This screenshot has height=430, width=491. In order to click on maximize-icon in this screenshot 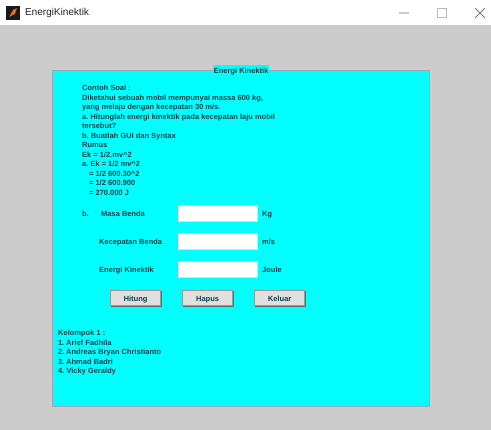, I will do `click(442, 13)`.